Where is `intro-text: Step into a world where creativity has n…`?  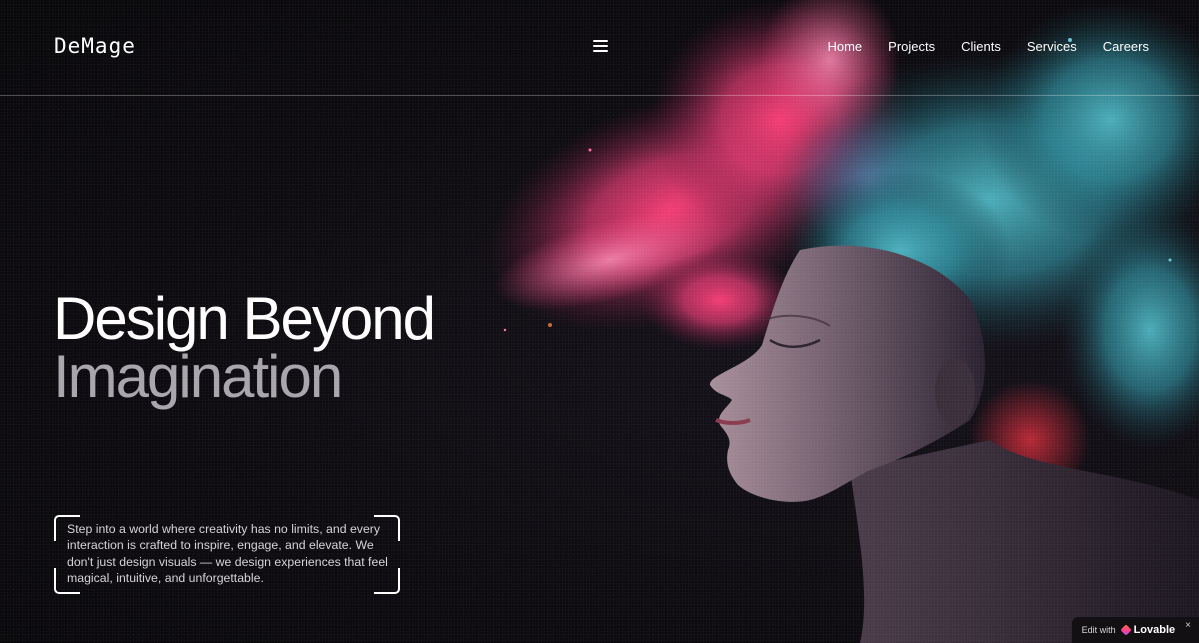
intro-text: Step into a world where creativity has n… is located at coordinates (227, 553).